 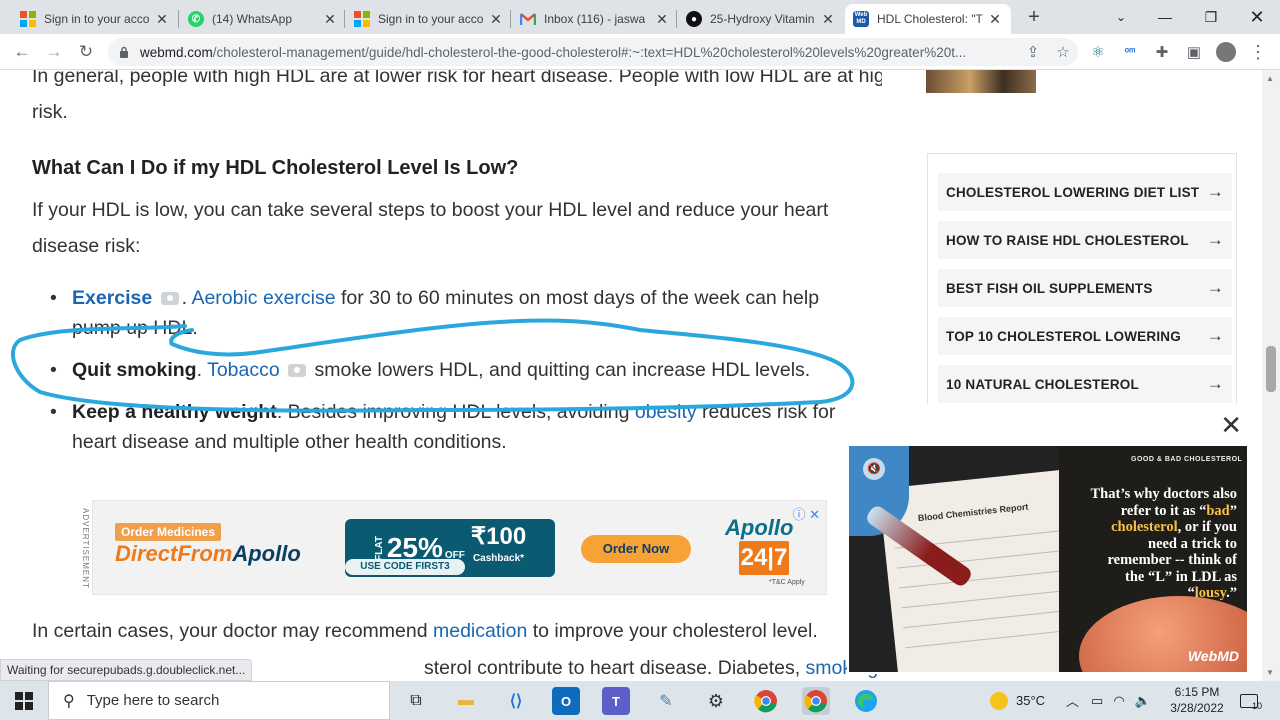 I want to click on vscode-icon: ⟨⟩, so click(x=516, y=701).